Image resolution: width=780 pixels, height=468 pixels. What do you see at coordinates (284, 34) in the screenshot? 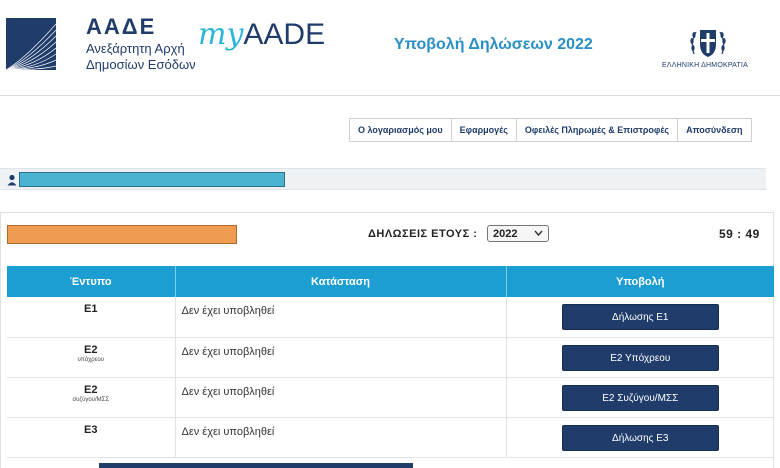
I see `myaade-aade-text: AADE` at bounding box center [284, 34].